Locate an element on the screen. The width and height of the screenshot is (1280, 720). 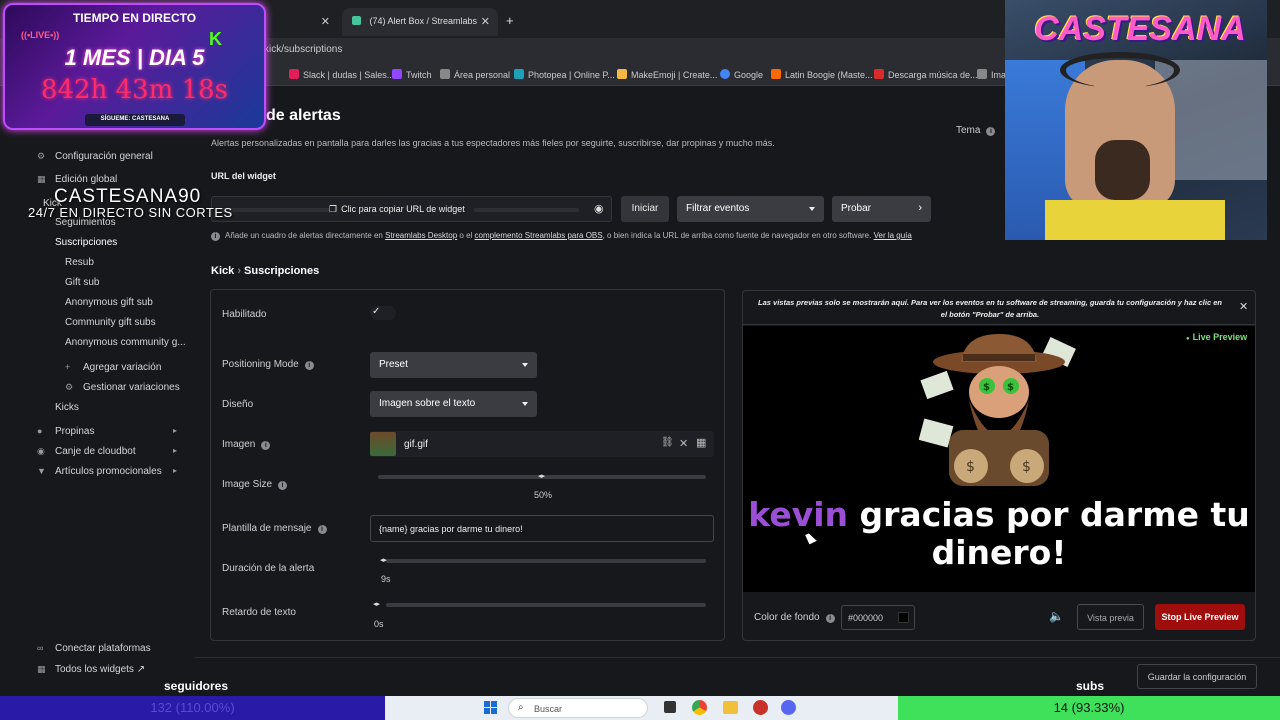
bookmark-label: Ima is located at coordinates (999, 75).